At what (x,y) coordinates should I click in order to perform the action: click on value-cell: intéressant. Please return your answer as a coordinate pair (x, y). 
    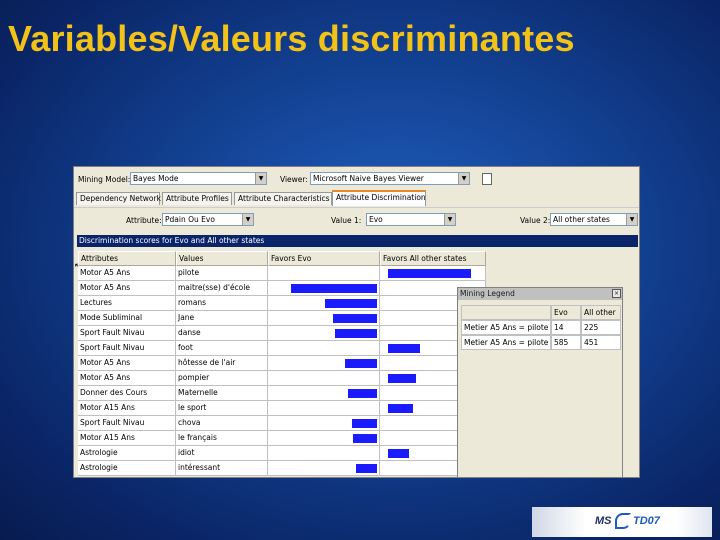
    Looking at the image, I should click on (222, 468).